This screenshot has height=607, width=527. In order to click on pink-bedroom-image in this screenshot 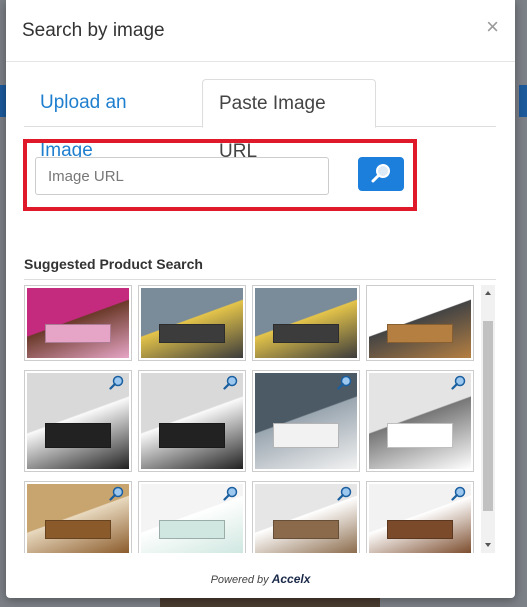, I will do `click(78, 323)`.